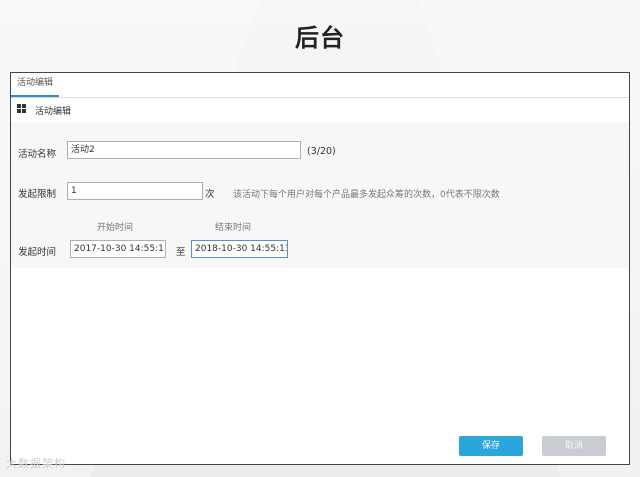 Image resolution: width=640 pixels, height=477 pixels. I want to click on limit-input: 1, so click(135, 191).